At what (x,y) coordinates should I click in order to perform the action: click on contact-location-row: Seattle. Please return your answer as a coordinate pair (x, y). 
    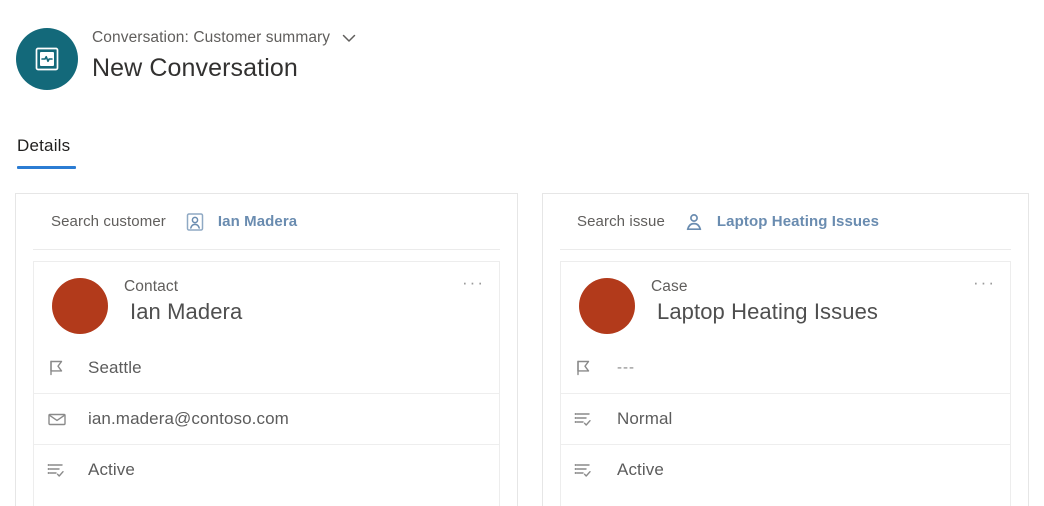
    Looking at the image, I should click on (266, 367).